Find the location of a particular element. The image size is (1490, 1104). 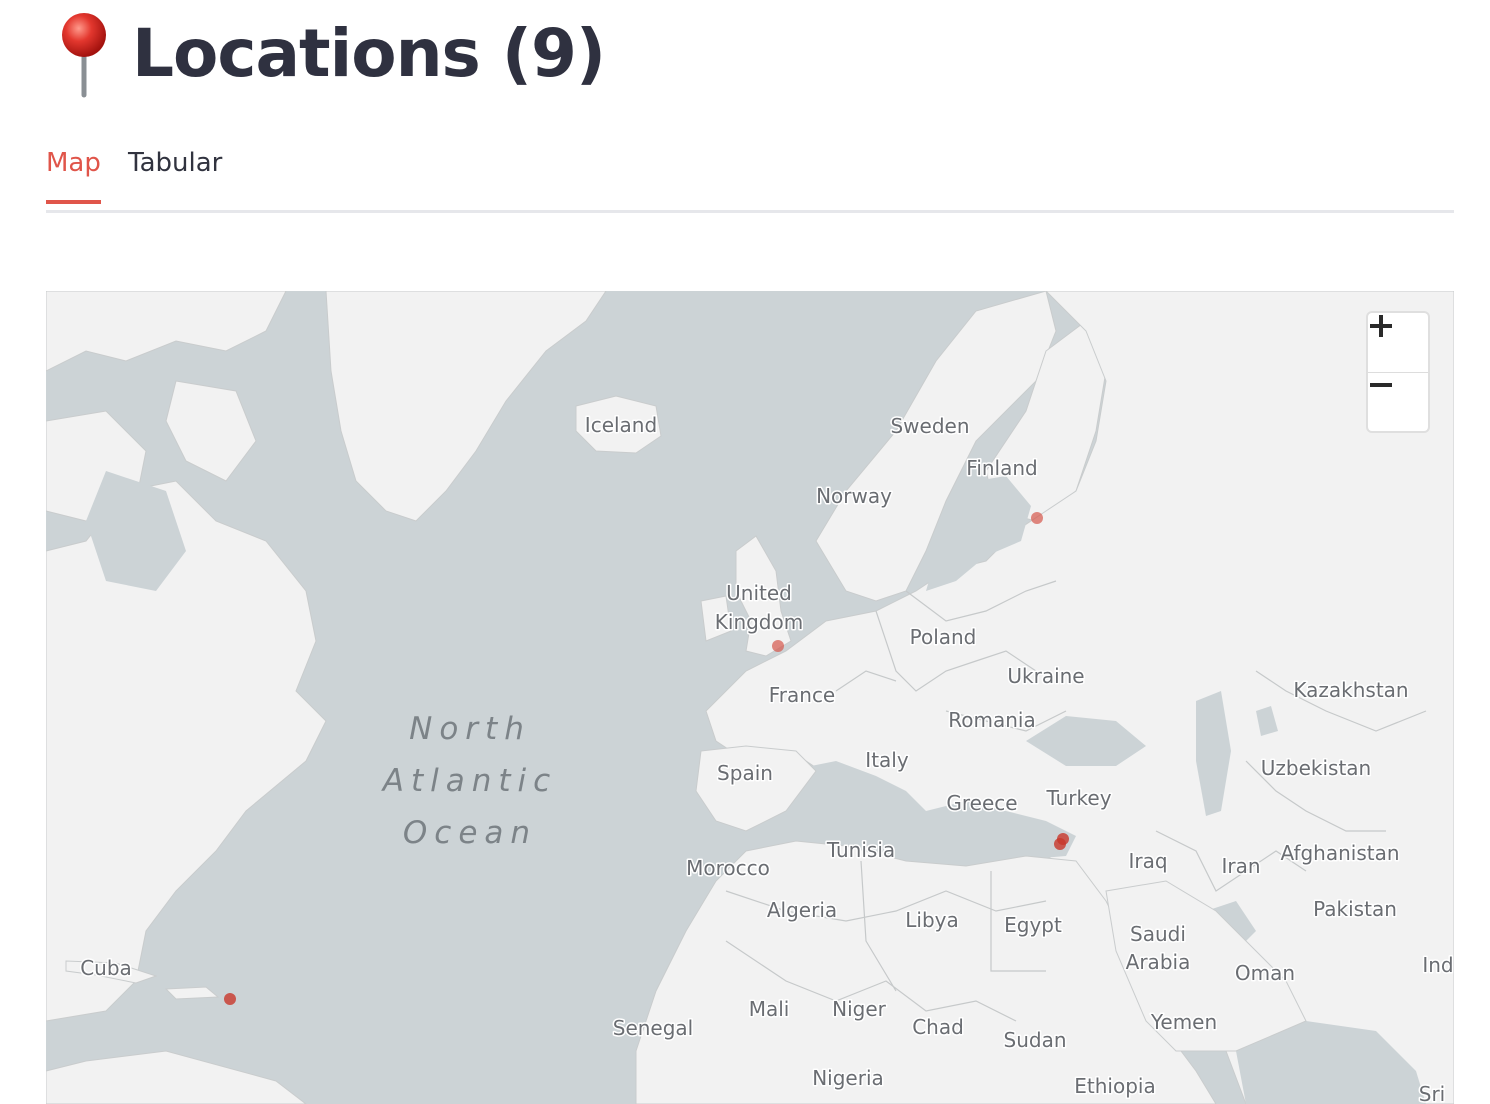

map-label-ukraine: Ukraine is located at coordinates (1045, 676).